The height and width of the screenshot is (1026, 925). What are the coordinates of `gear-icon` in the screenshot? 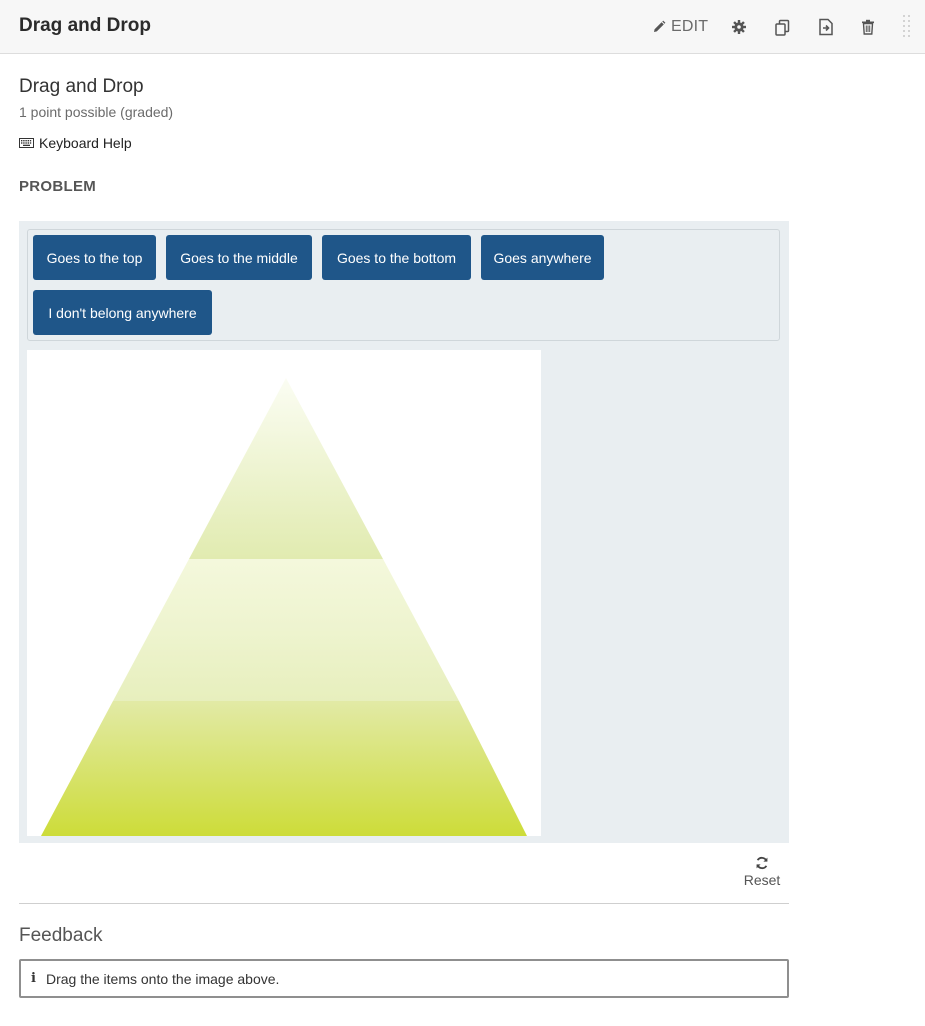 It's located at (739, 27).